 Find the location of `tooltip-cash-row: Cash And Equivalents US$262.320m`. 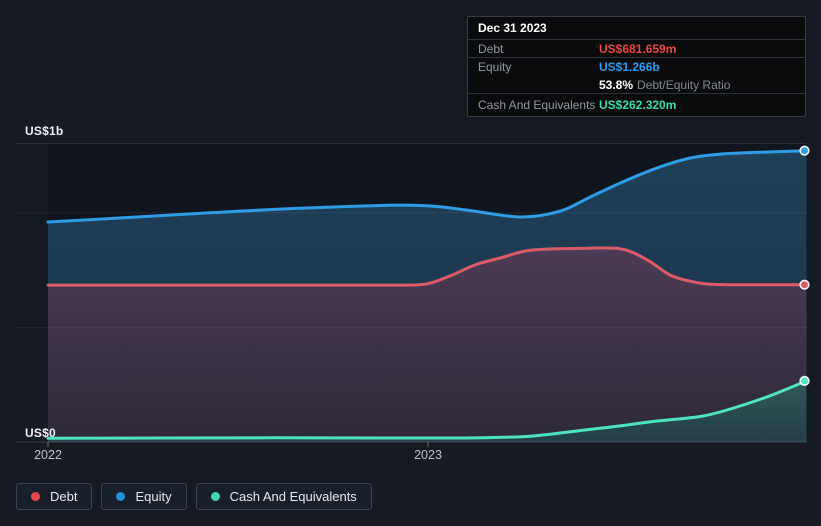

tooltip-cash-row: Cash And Equivalents US$262.320m is located at coordinates (636, 105).